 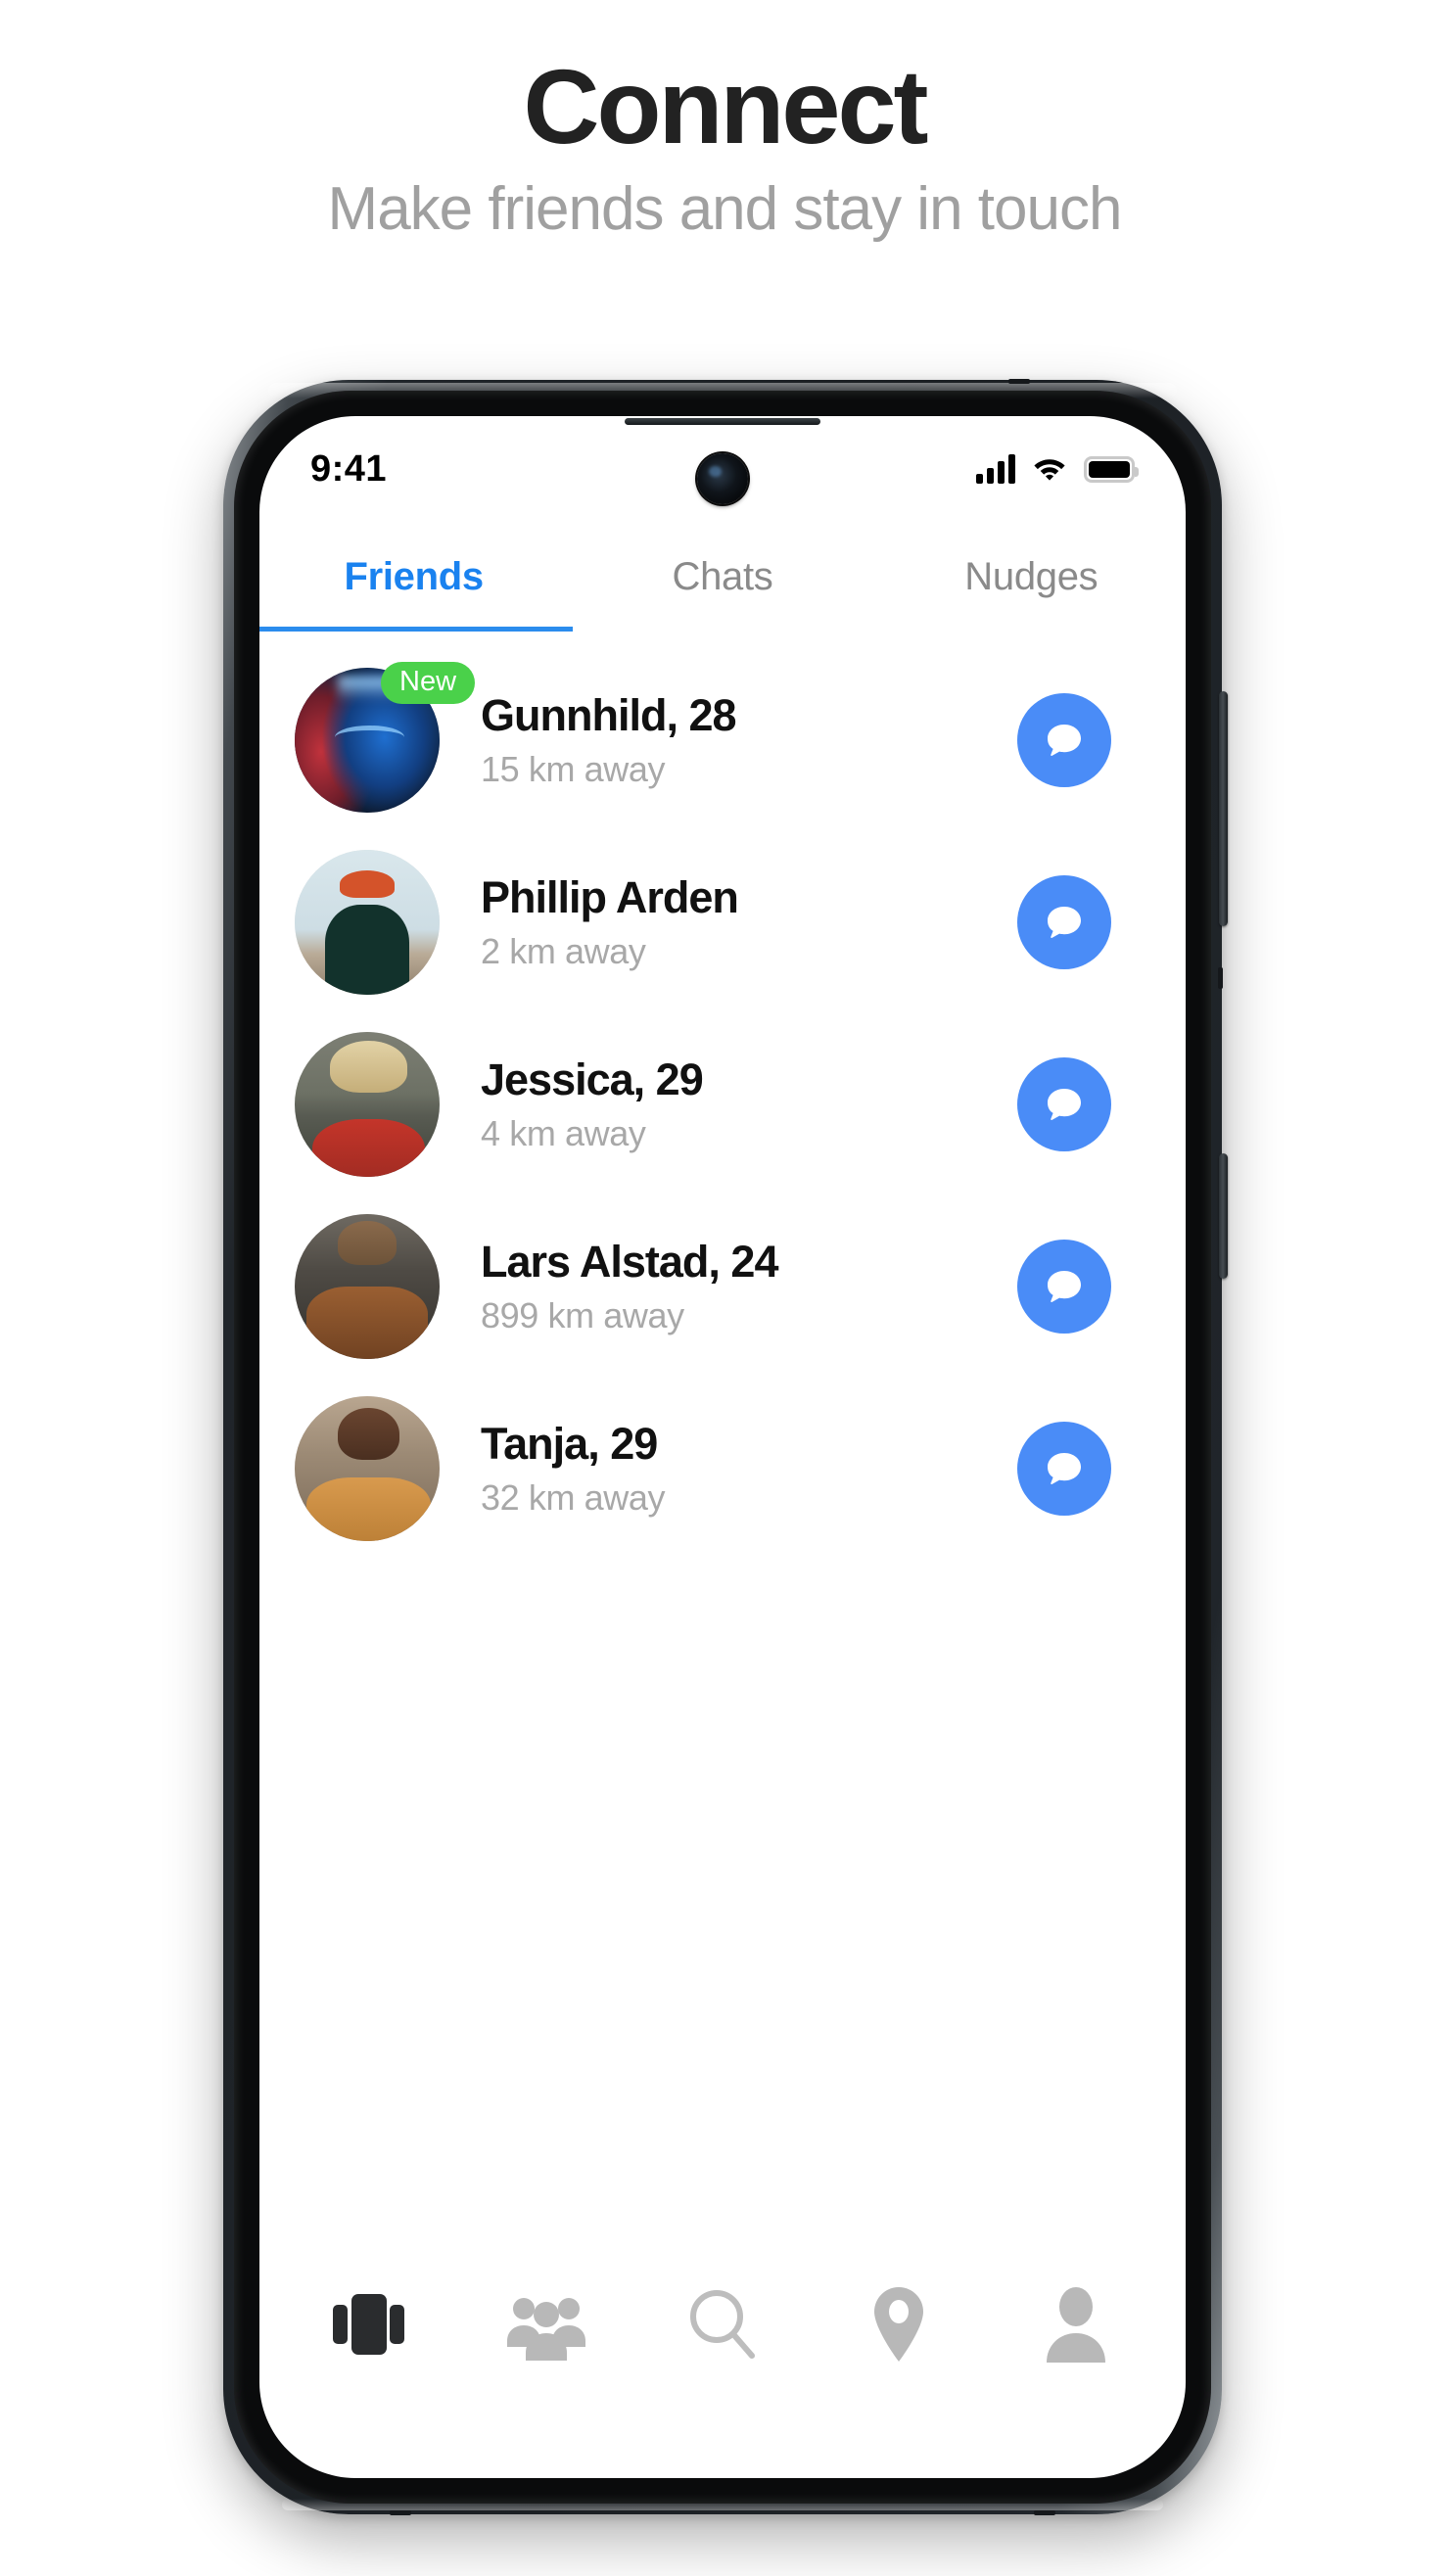 I want to click on promo-header: Connect Make friends and stay in touch, so click(x=724, y=145).